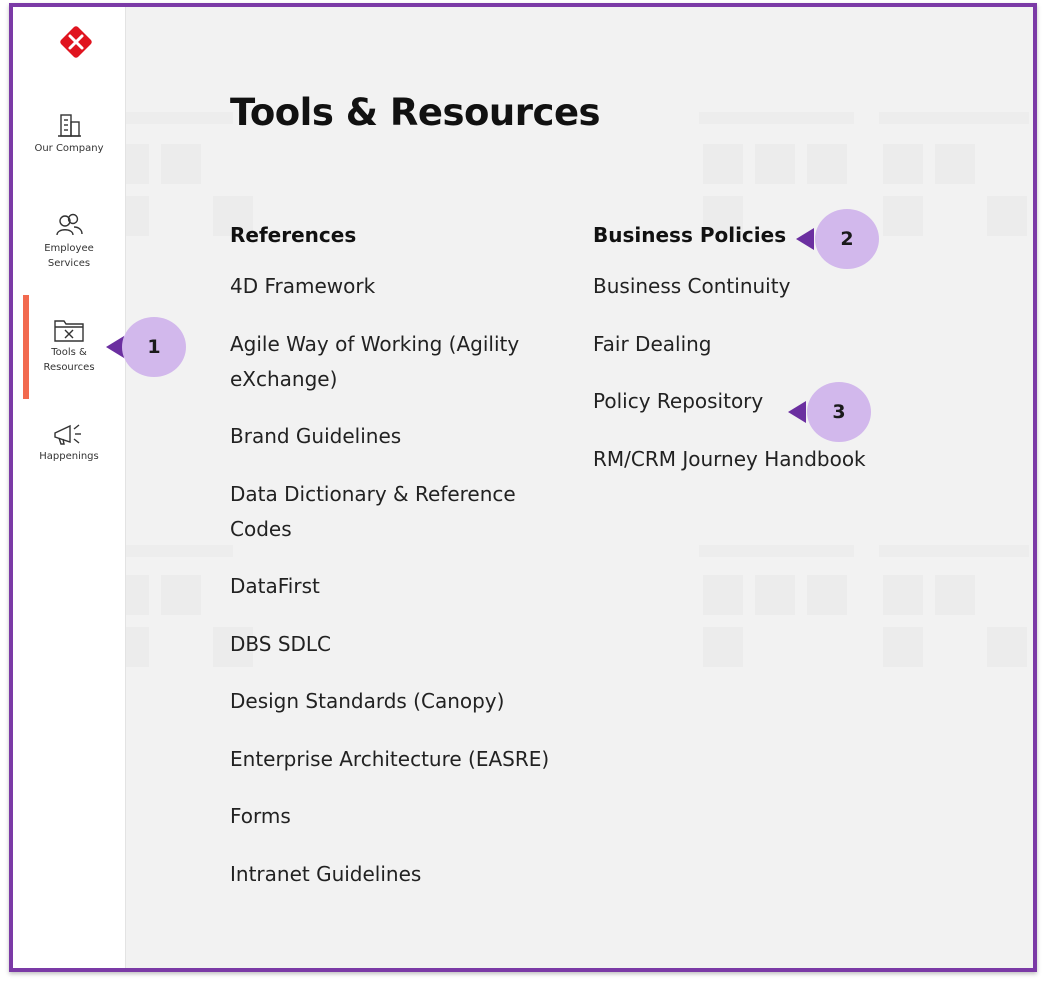  I want to click on callout-number: 2, so click(847, 239).